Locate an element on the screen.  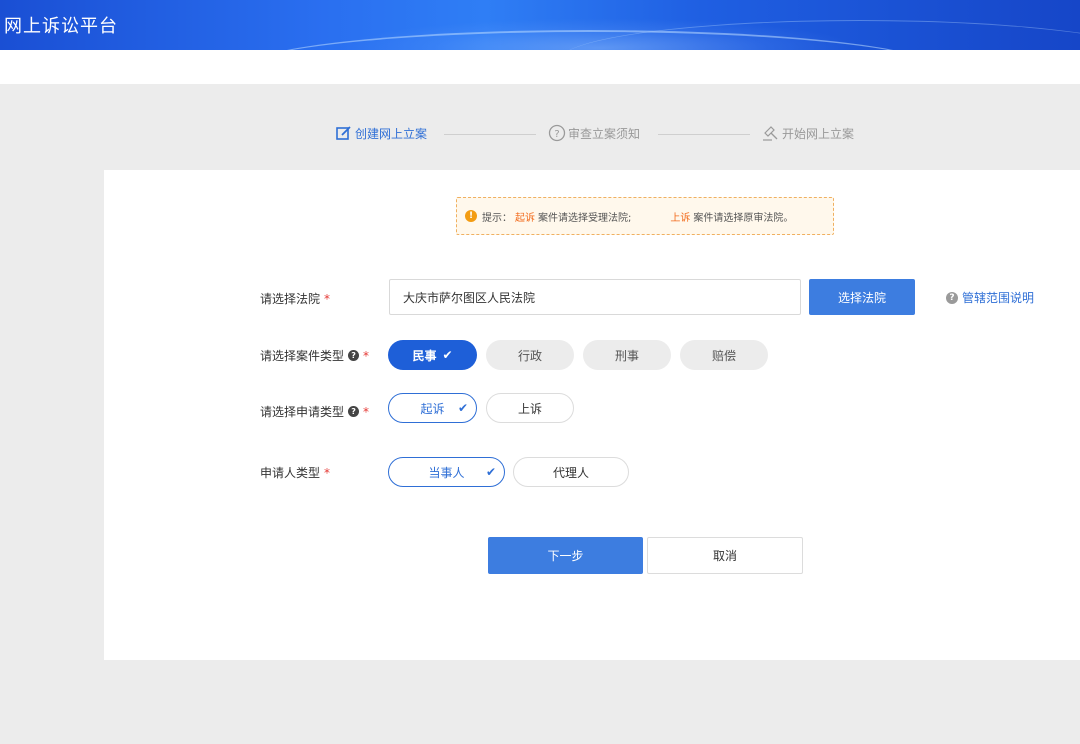
case-type-criminal: 刑事 is located at coordinates (627, 355).